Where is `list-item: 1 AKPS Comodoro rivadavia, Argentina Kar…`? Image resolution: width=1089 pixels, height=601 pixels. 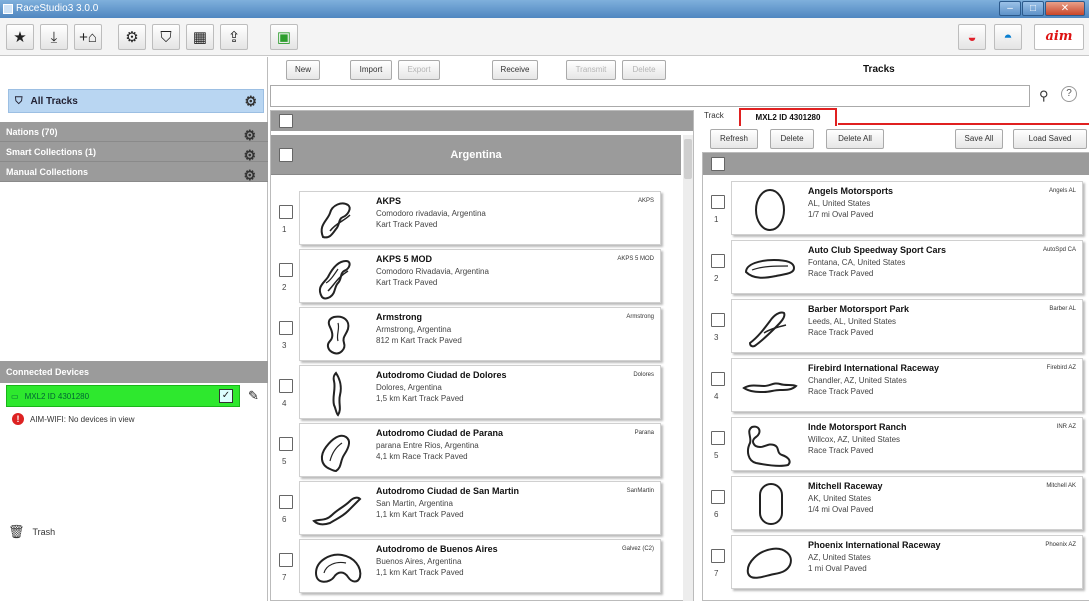 list-item: 1 AKPS Comodoro rivadavia, Argentina Kar… is located at coordinates (476, 219).